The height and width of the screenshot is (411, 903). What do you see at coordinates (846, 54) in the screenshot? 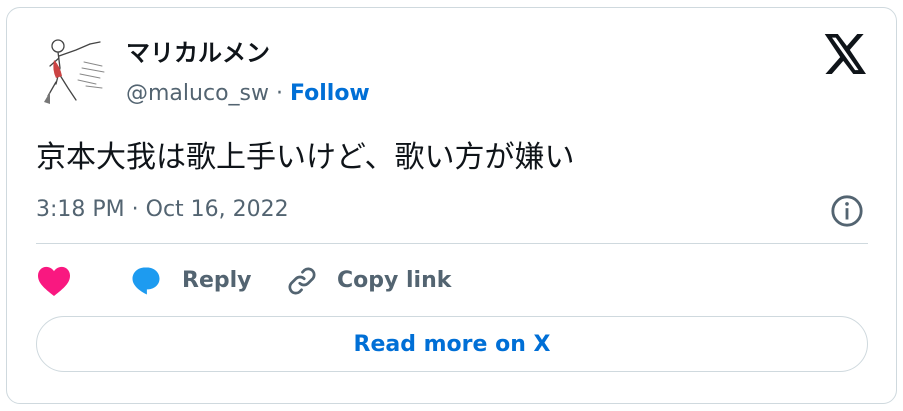
I see `x-logo-icon` at bounding box center [846, 54].